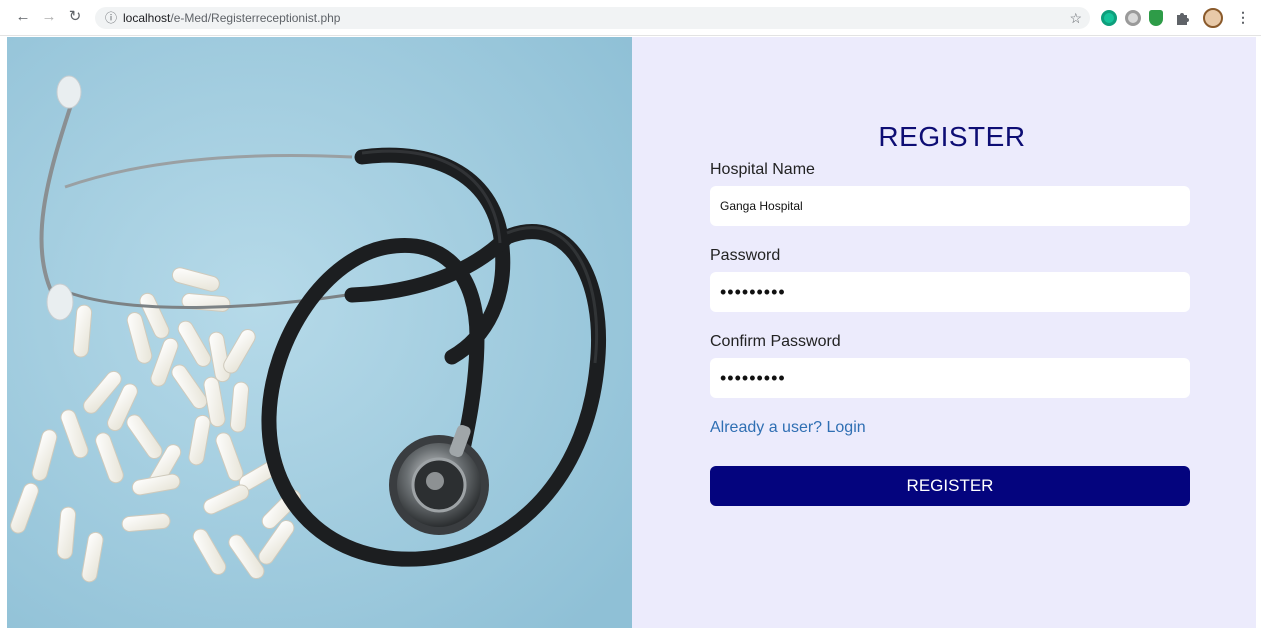 The height and width of the screenshot is (628, 1261). I want to click on url-path: /e-Med/Registerreceptionist.php, so click(255, 18).